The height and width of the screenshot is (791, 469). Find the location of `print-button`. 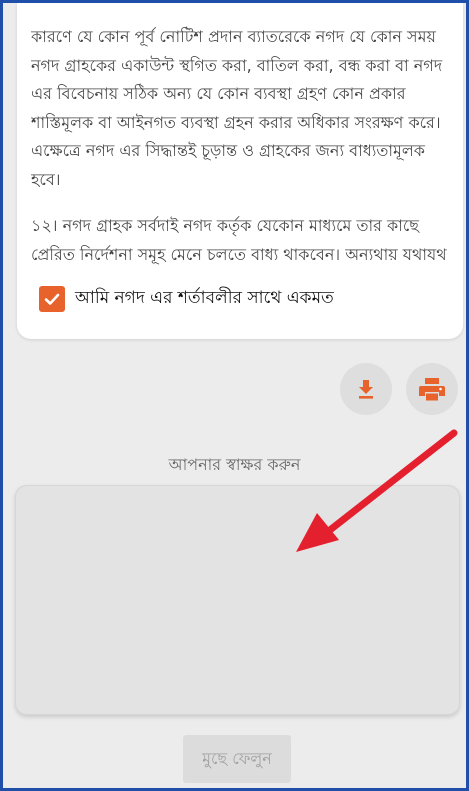

print-button is located at coordinates (432, 389).